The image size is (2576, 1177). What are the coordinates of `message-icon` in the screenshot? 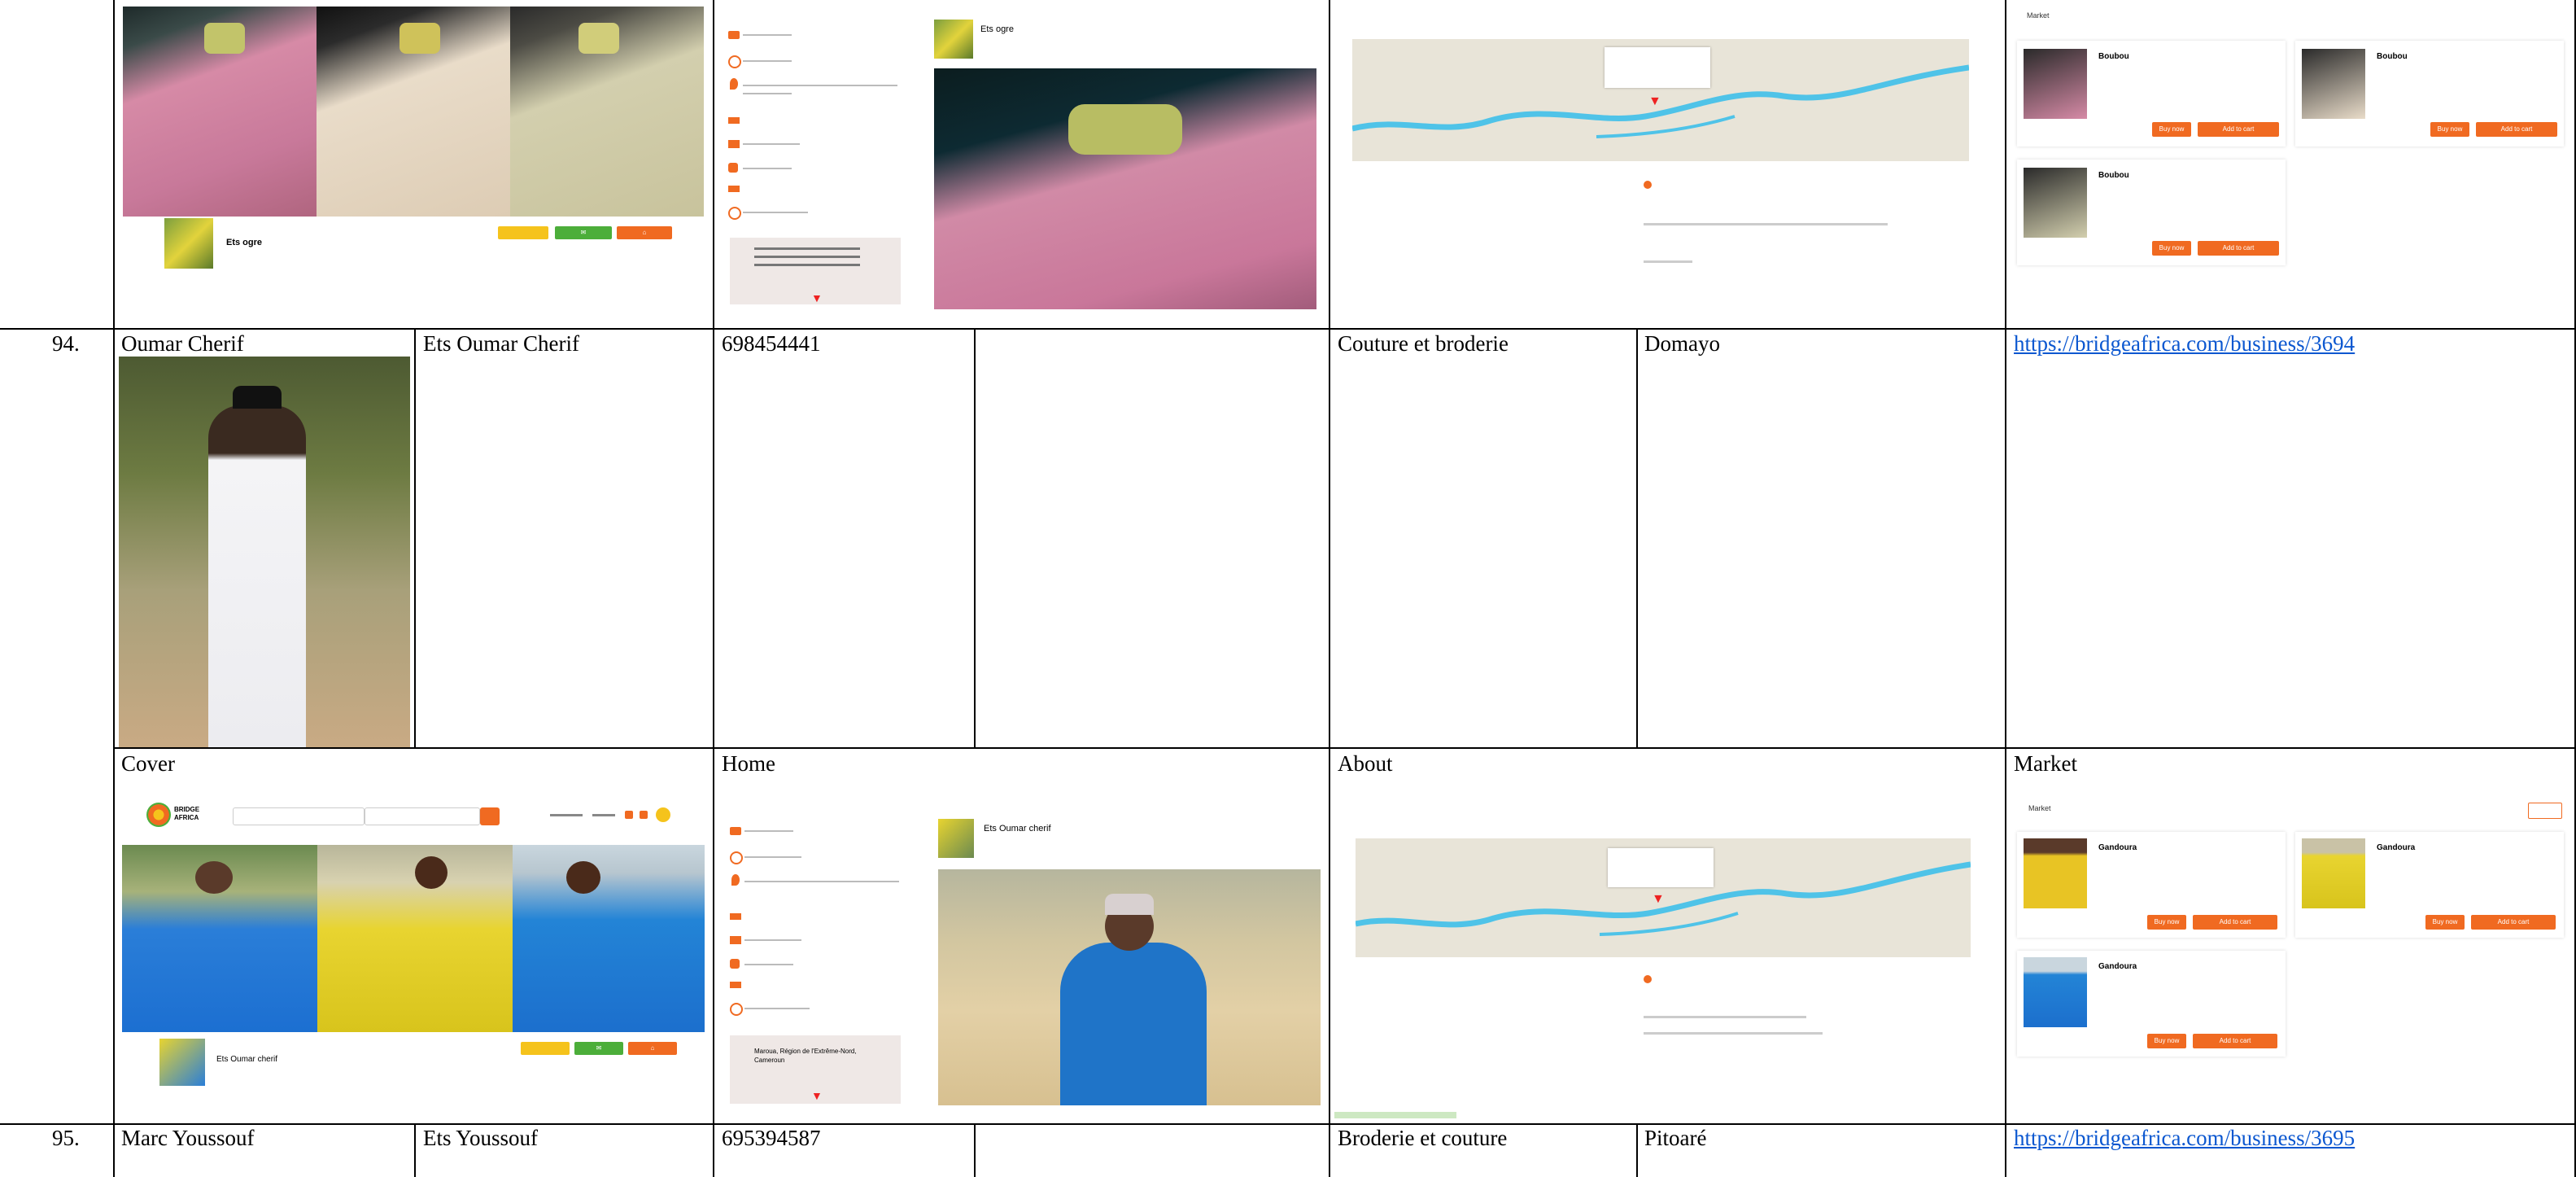 It's located at (644, 815).